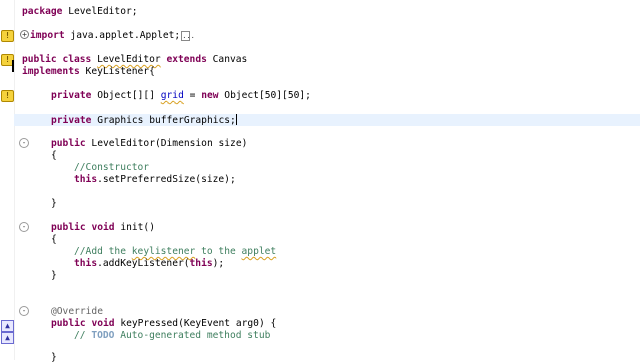 Image resolution: width=640 pixels, height=364 pixels. What do you see at coordinates (83, 335) in the screenshot?
I see `code-comment: //` at bounding box center [83, 335].